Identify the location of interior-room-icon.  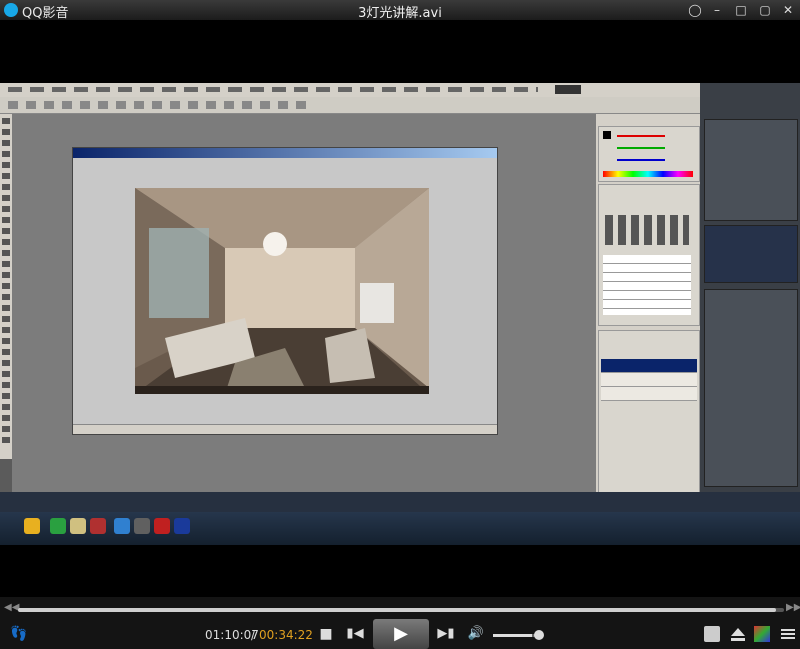
(282, 291).